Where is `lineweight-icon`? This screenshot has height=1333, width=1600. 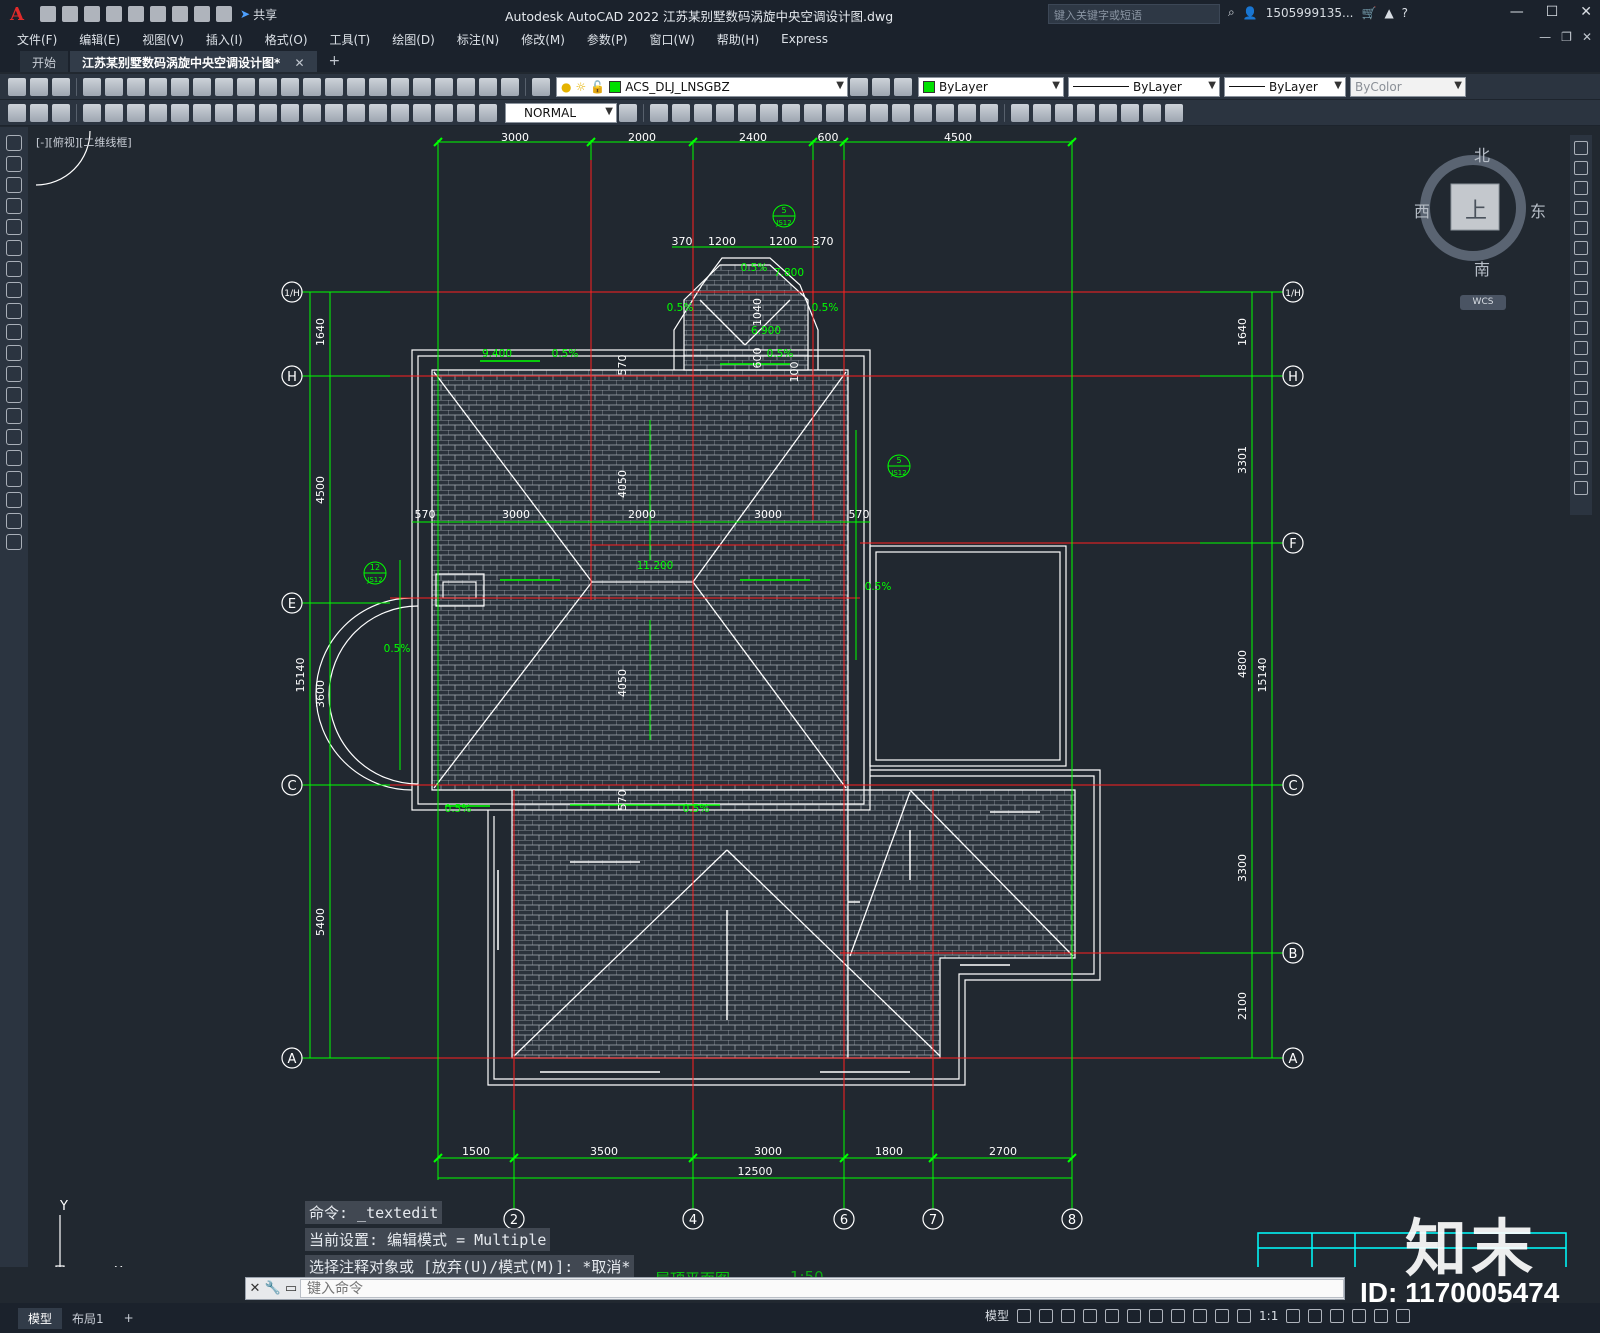 lineweight-icon is located at coordinates (1156, 1315).